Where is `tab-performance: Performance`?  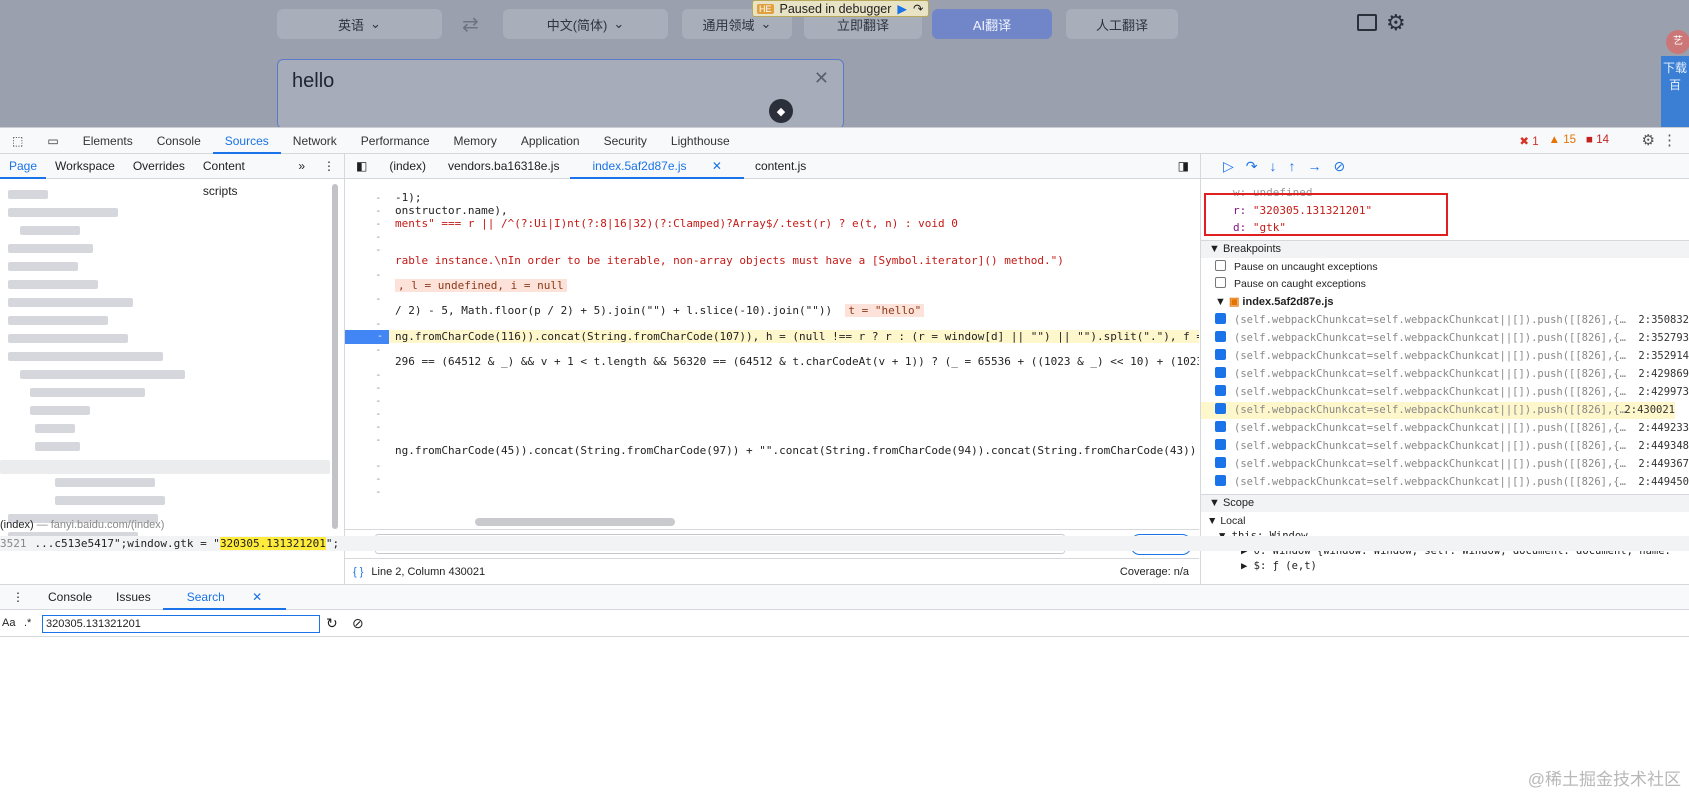
tab-performance: Performance is located at coordinates (395, 141).